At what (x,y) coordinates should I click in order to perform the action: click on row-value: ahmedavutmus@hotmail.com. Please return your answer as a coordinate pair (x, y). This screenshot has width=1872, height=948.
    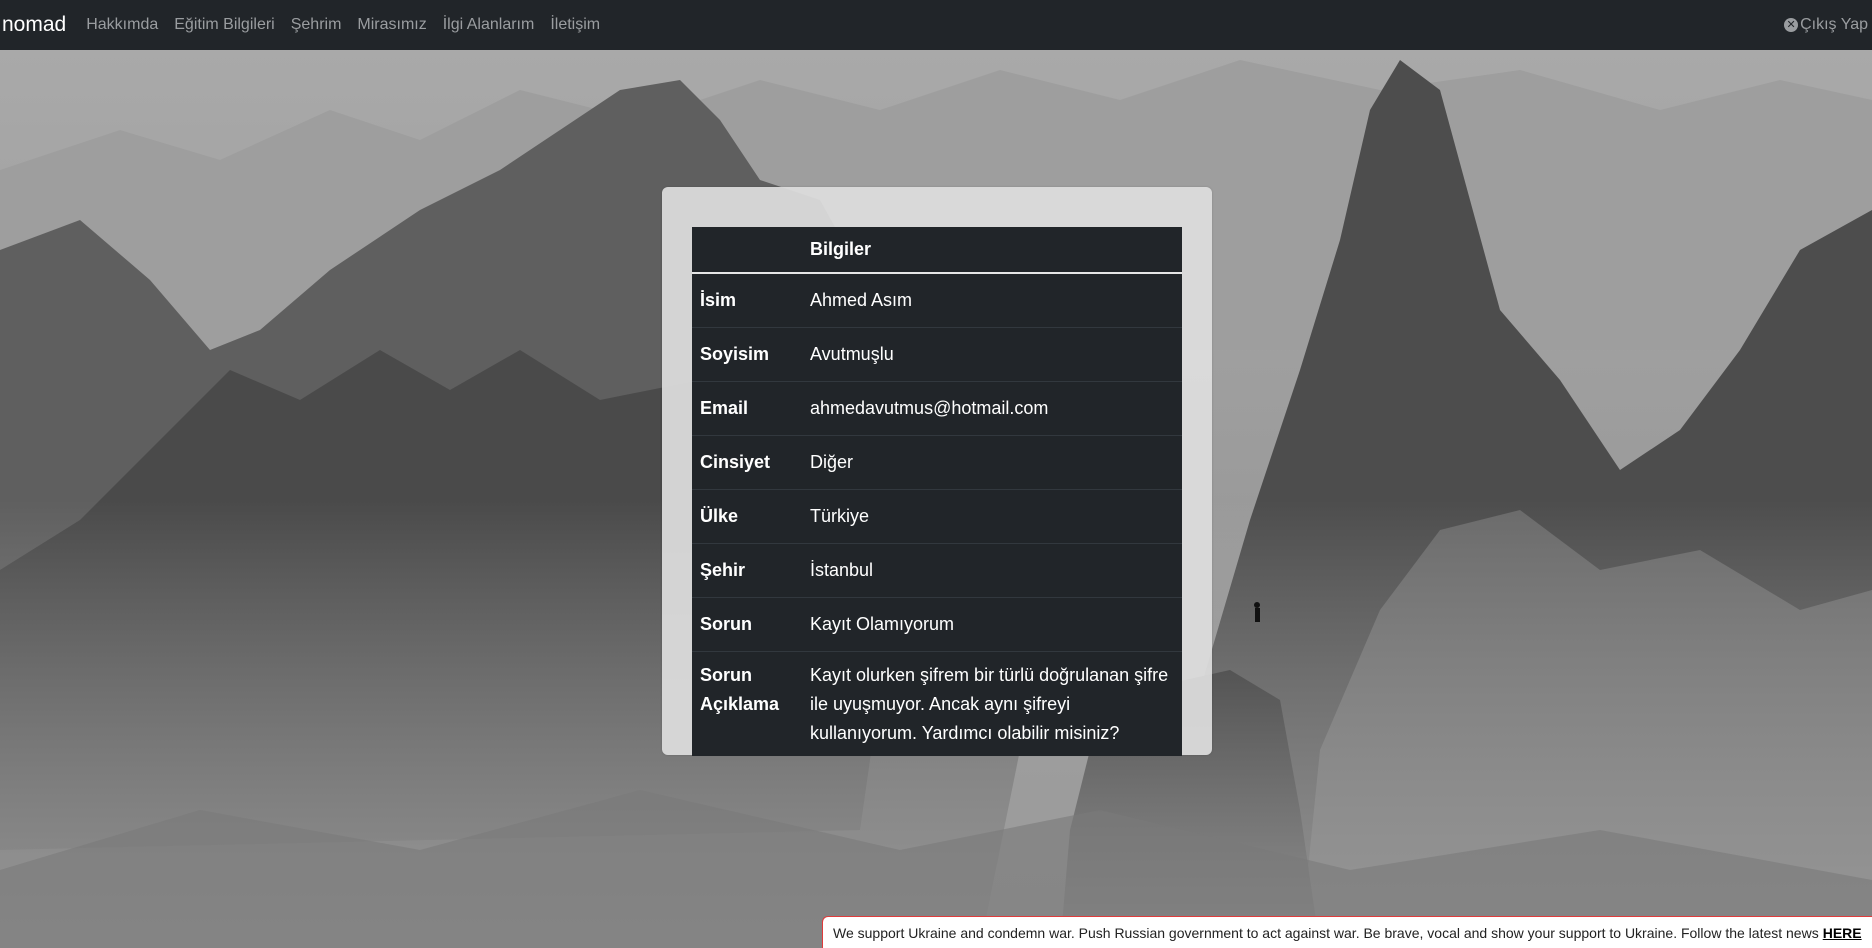
    Looking at the image, I should click on (992, 408).